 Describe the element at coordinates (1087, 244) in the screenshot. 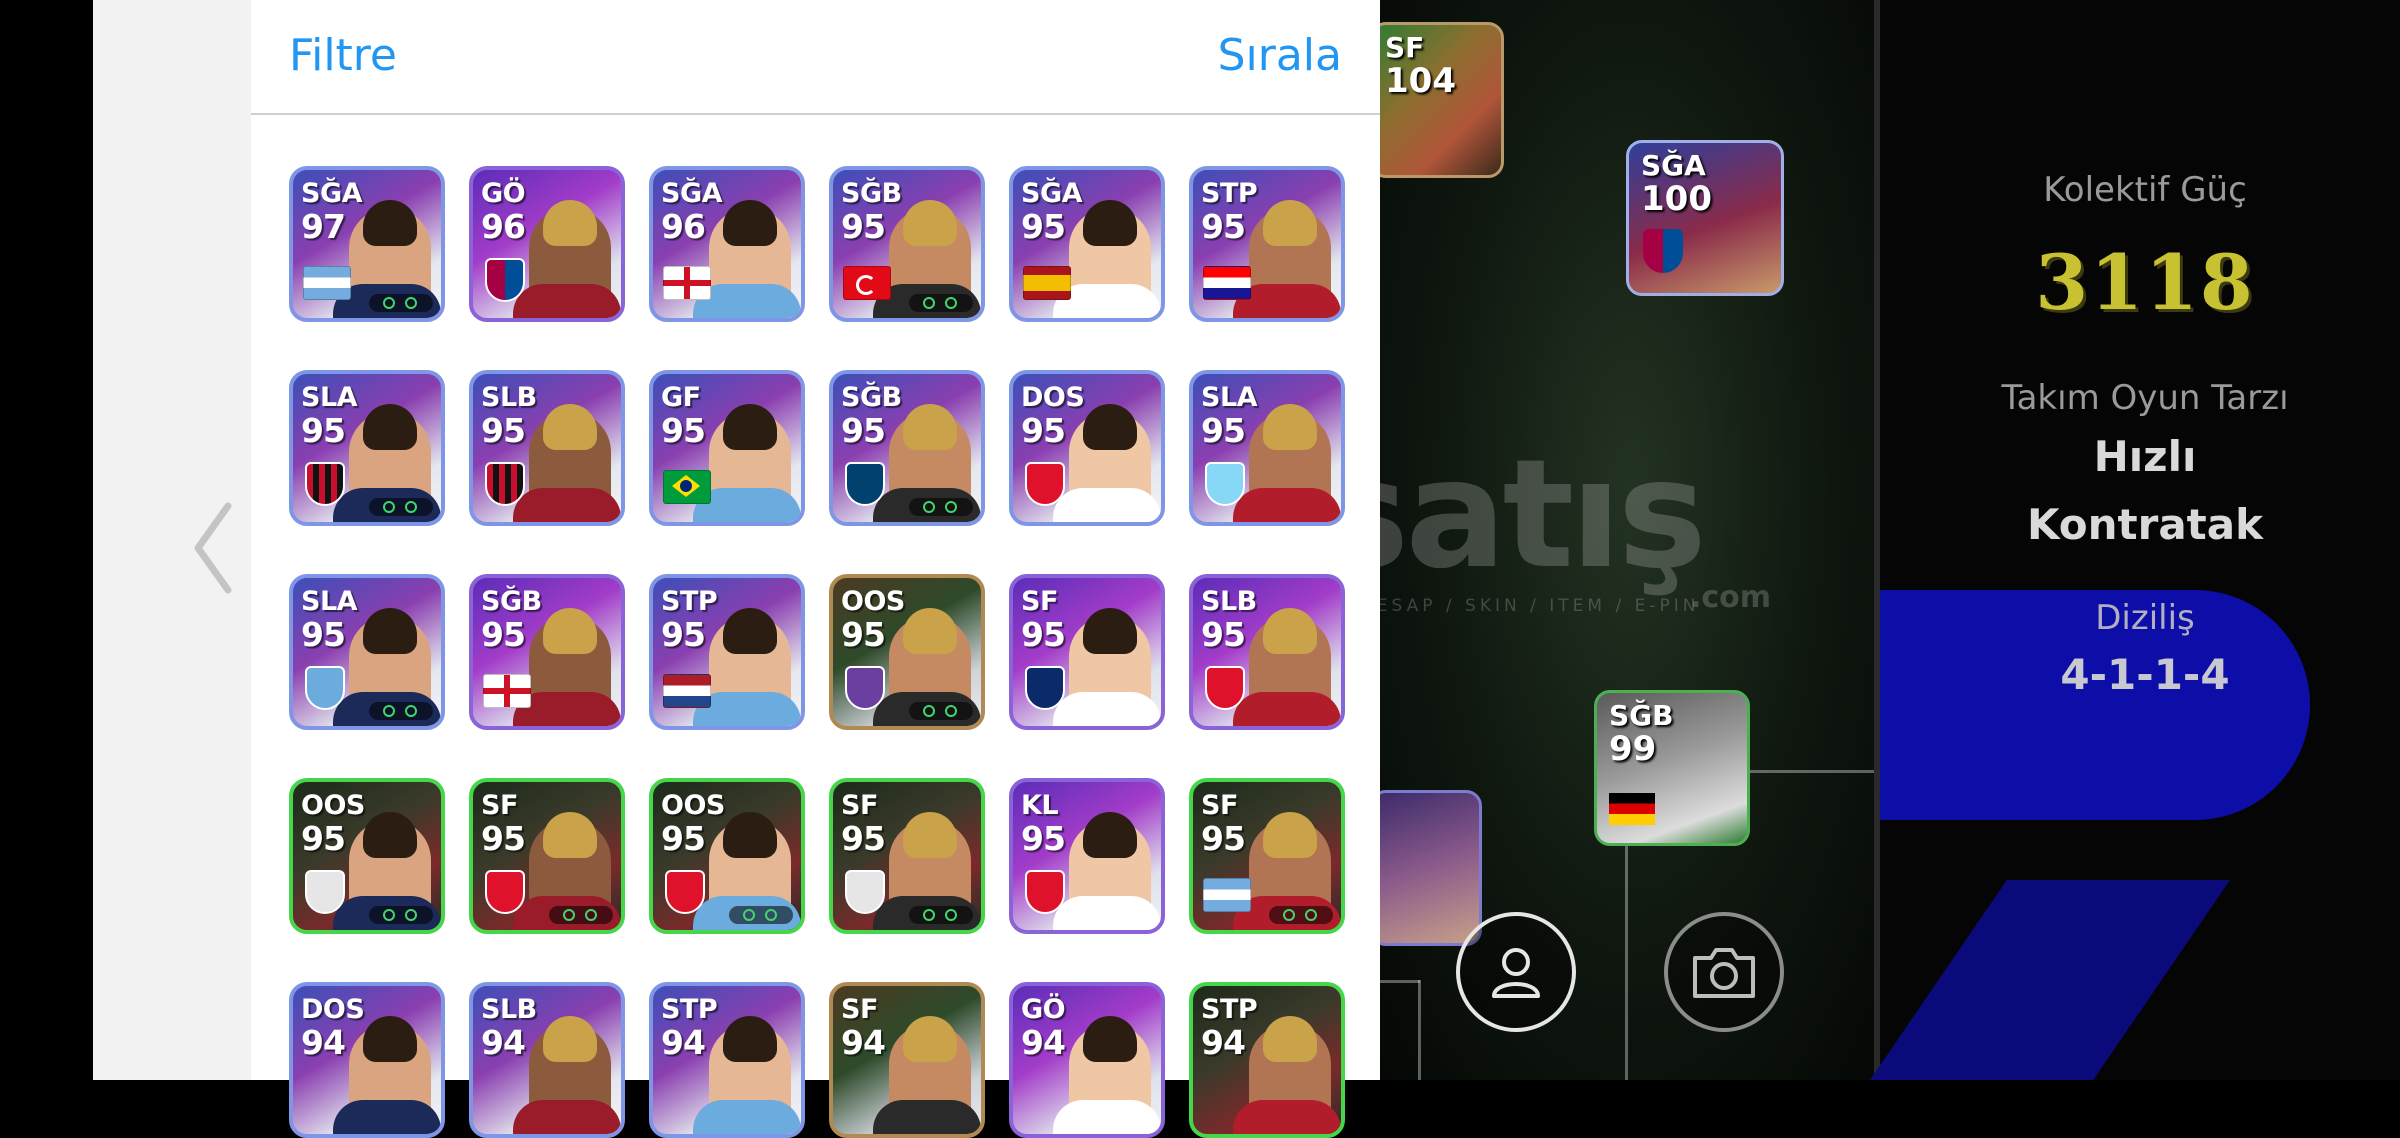

I see `player-card: SĞA 95` at that location.